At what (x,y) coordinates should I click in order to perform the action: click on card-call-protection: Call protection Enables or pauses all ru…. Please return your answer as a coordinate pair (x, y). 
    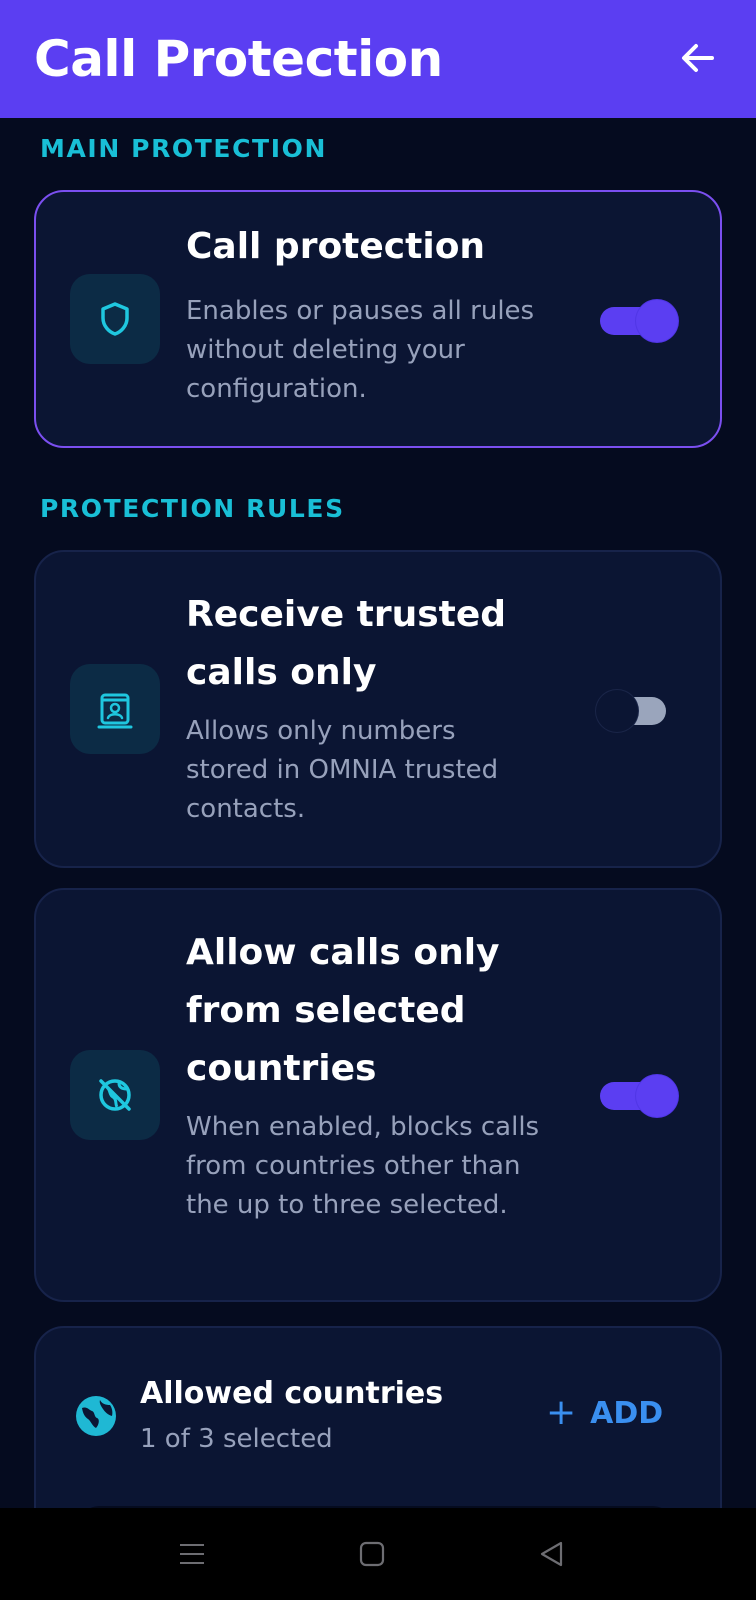
    Looking at the image, I should click on (378, 319).